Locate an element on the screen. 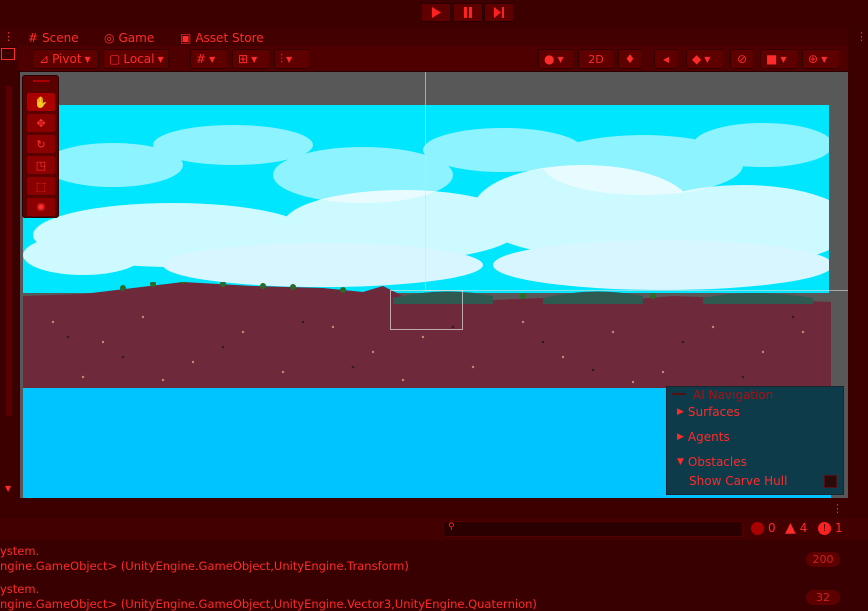  console-toolbar: ⚲ 0 ▲ 4 ! 1 is located at coordinates (434, 529).